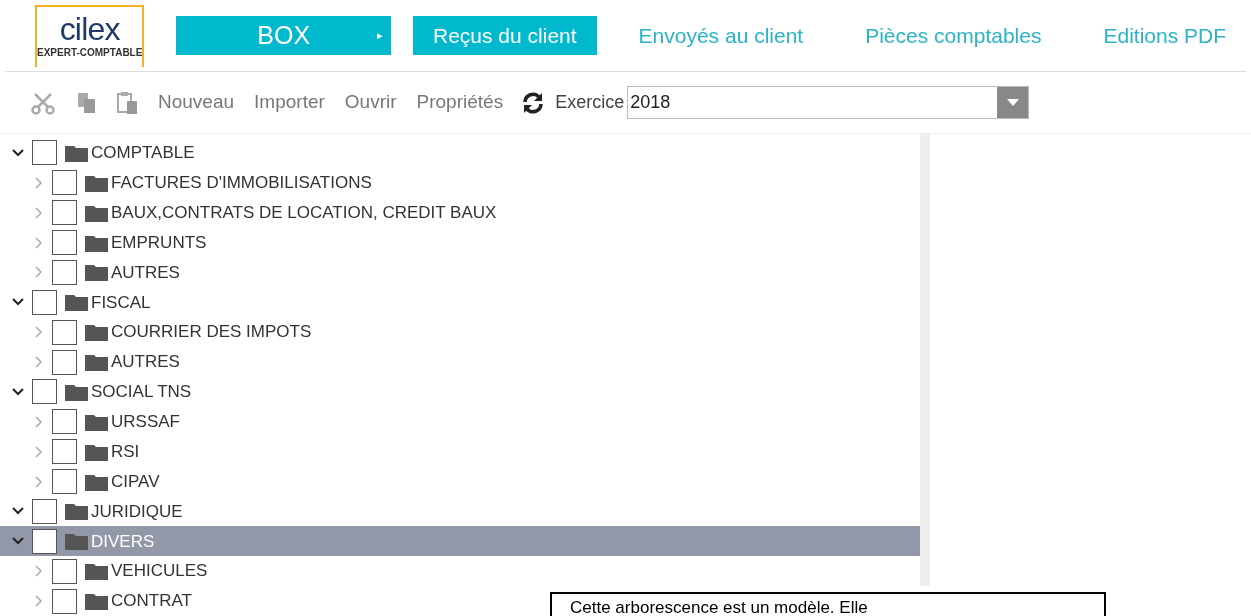  I want to click on folder-label: JURIDIQUE, so click(137, 511).